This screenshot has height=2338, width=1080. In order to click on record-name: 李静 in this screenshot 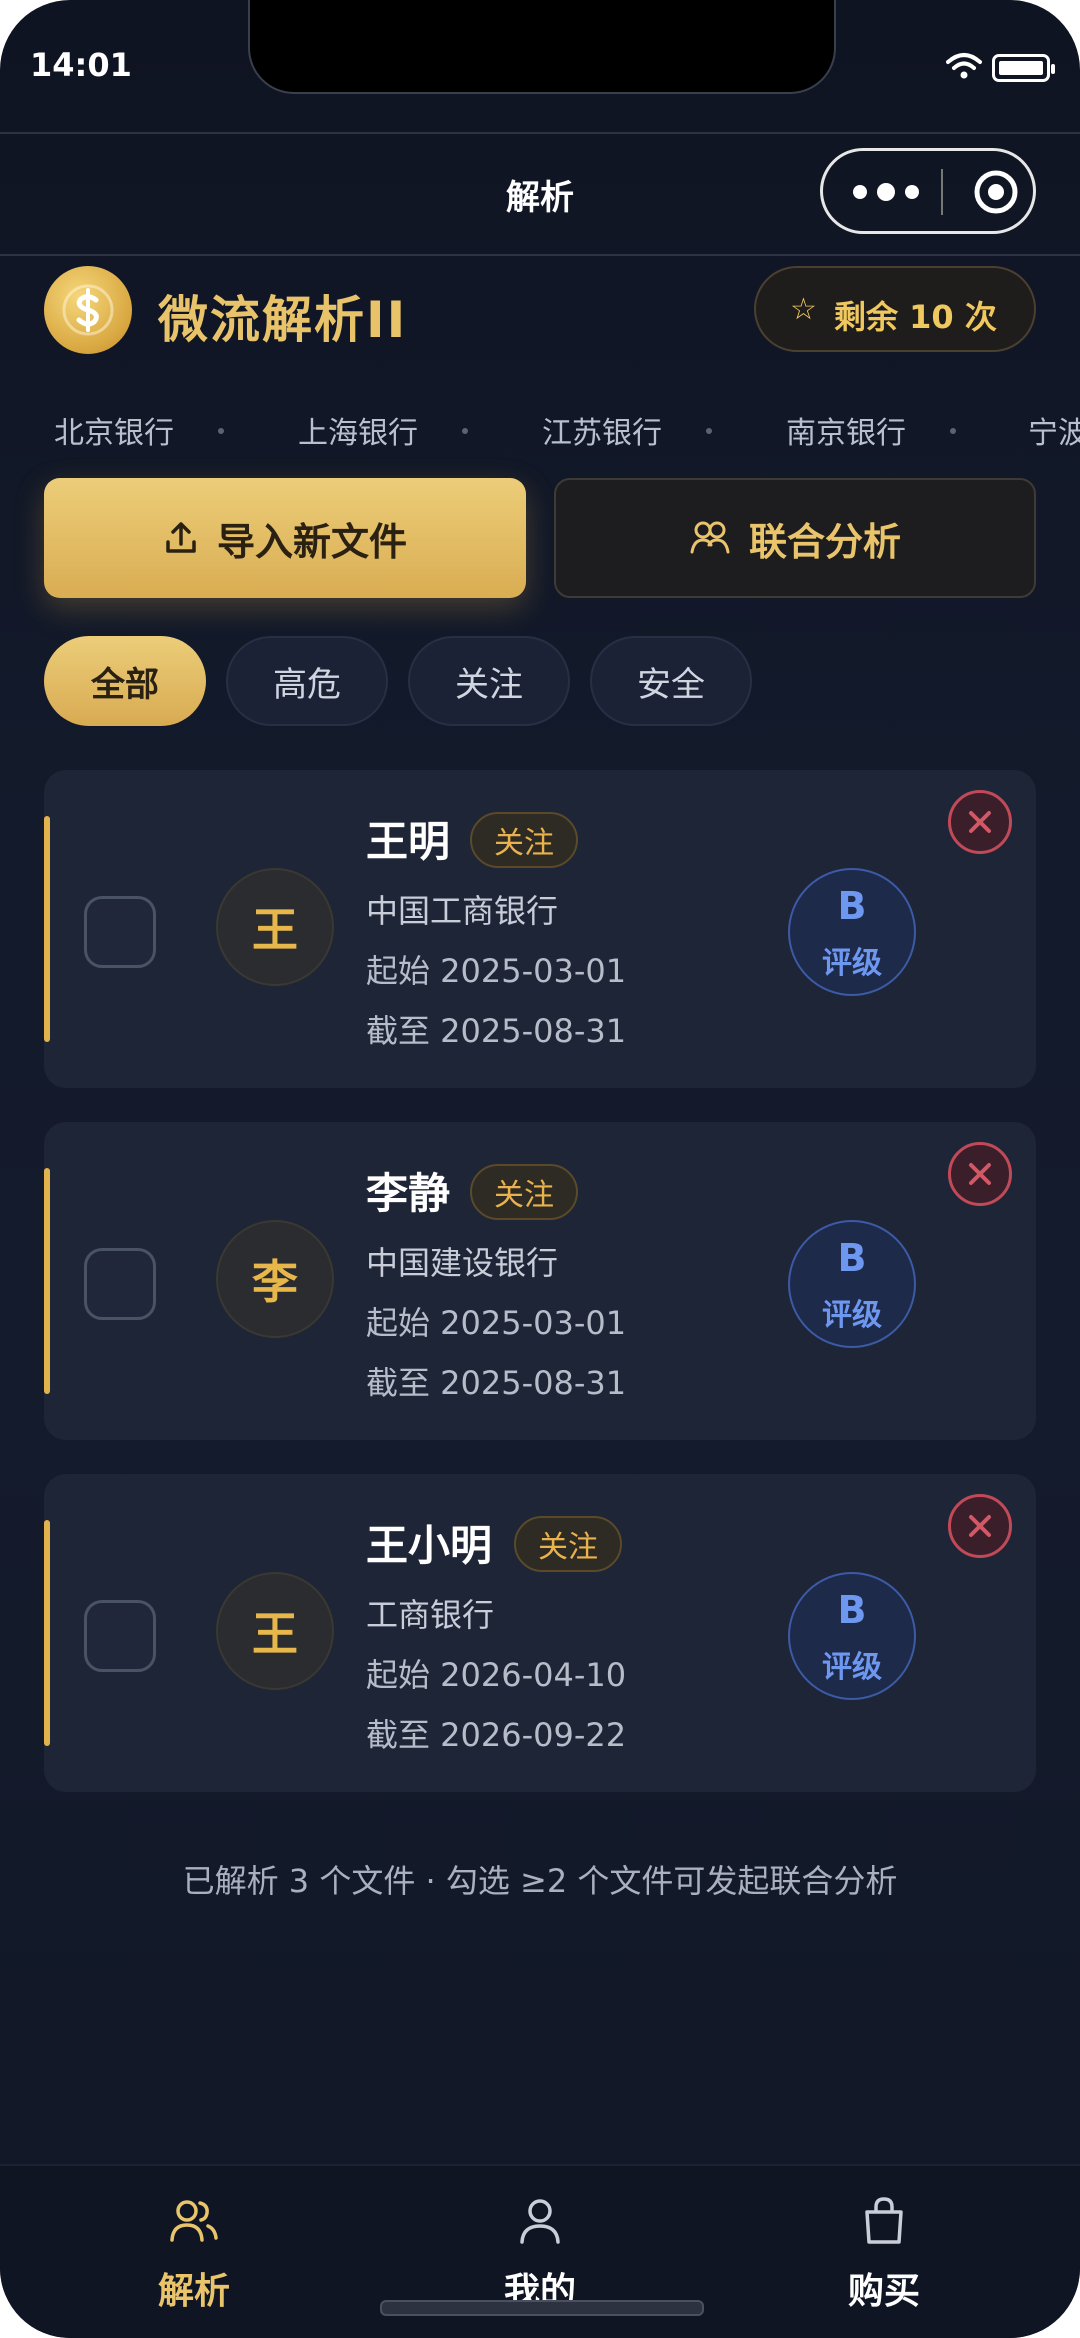, I will do `click(408, 1193)`.